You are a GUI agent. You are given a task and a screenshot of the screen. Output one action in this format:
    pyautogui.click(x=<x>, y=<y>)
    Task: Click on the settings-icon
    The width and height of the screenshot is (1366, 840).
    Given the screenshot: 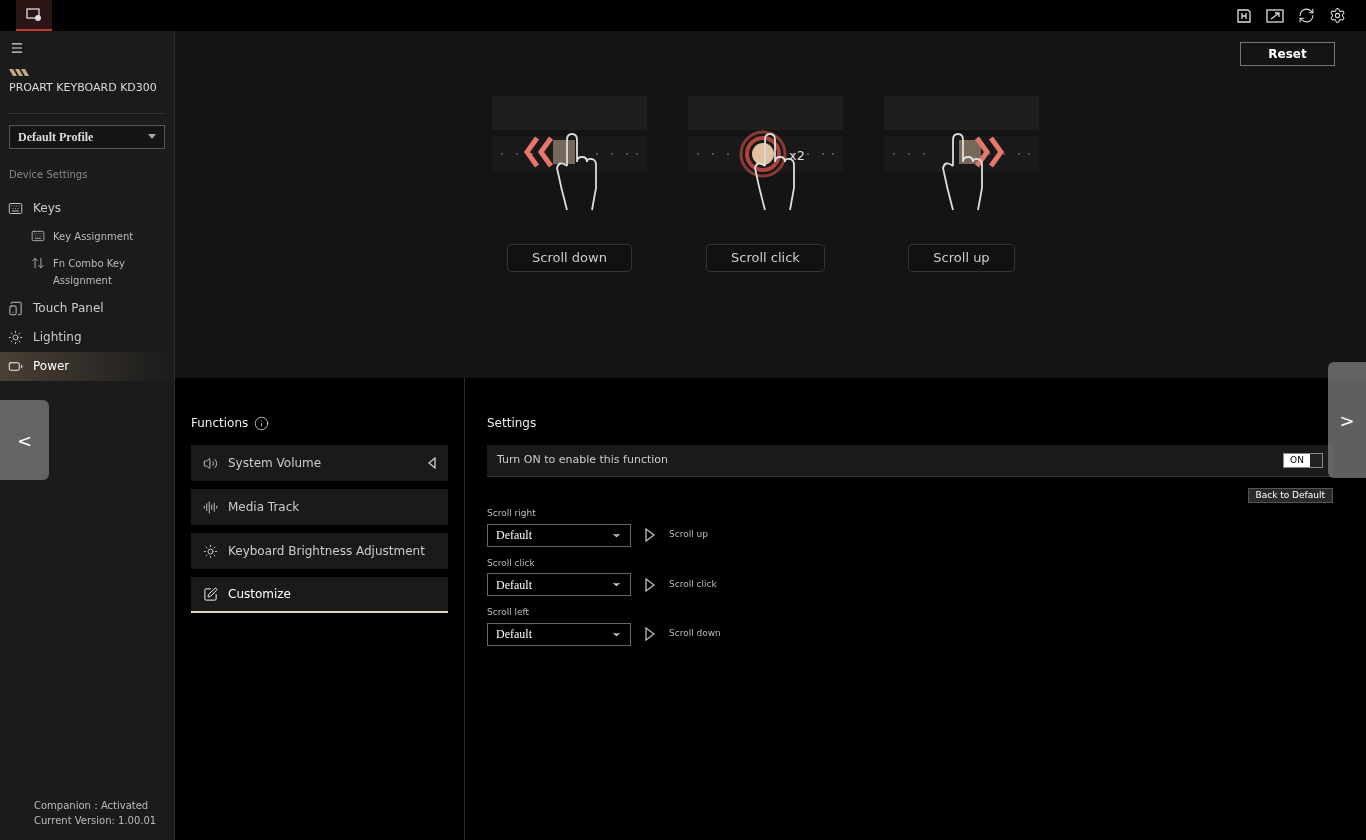 What is the action you would take?
    pyautogui.click(x=1337, y=15)
    